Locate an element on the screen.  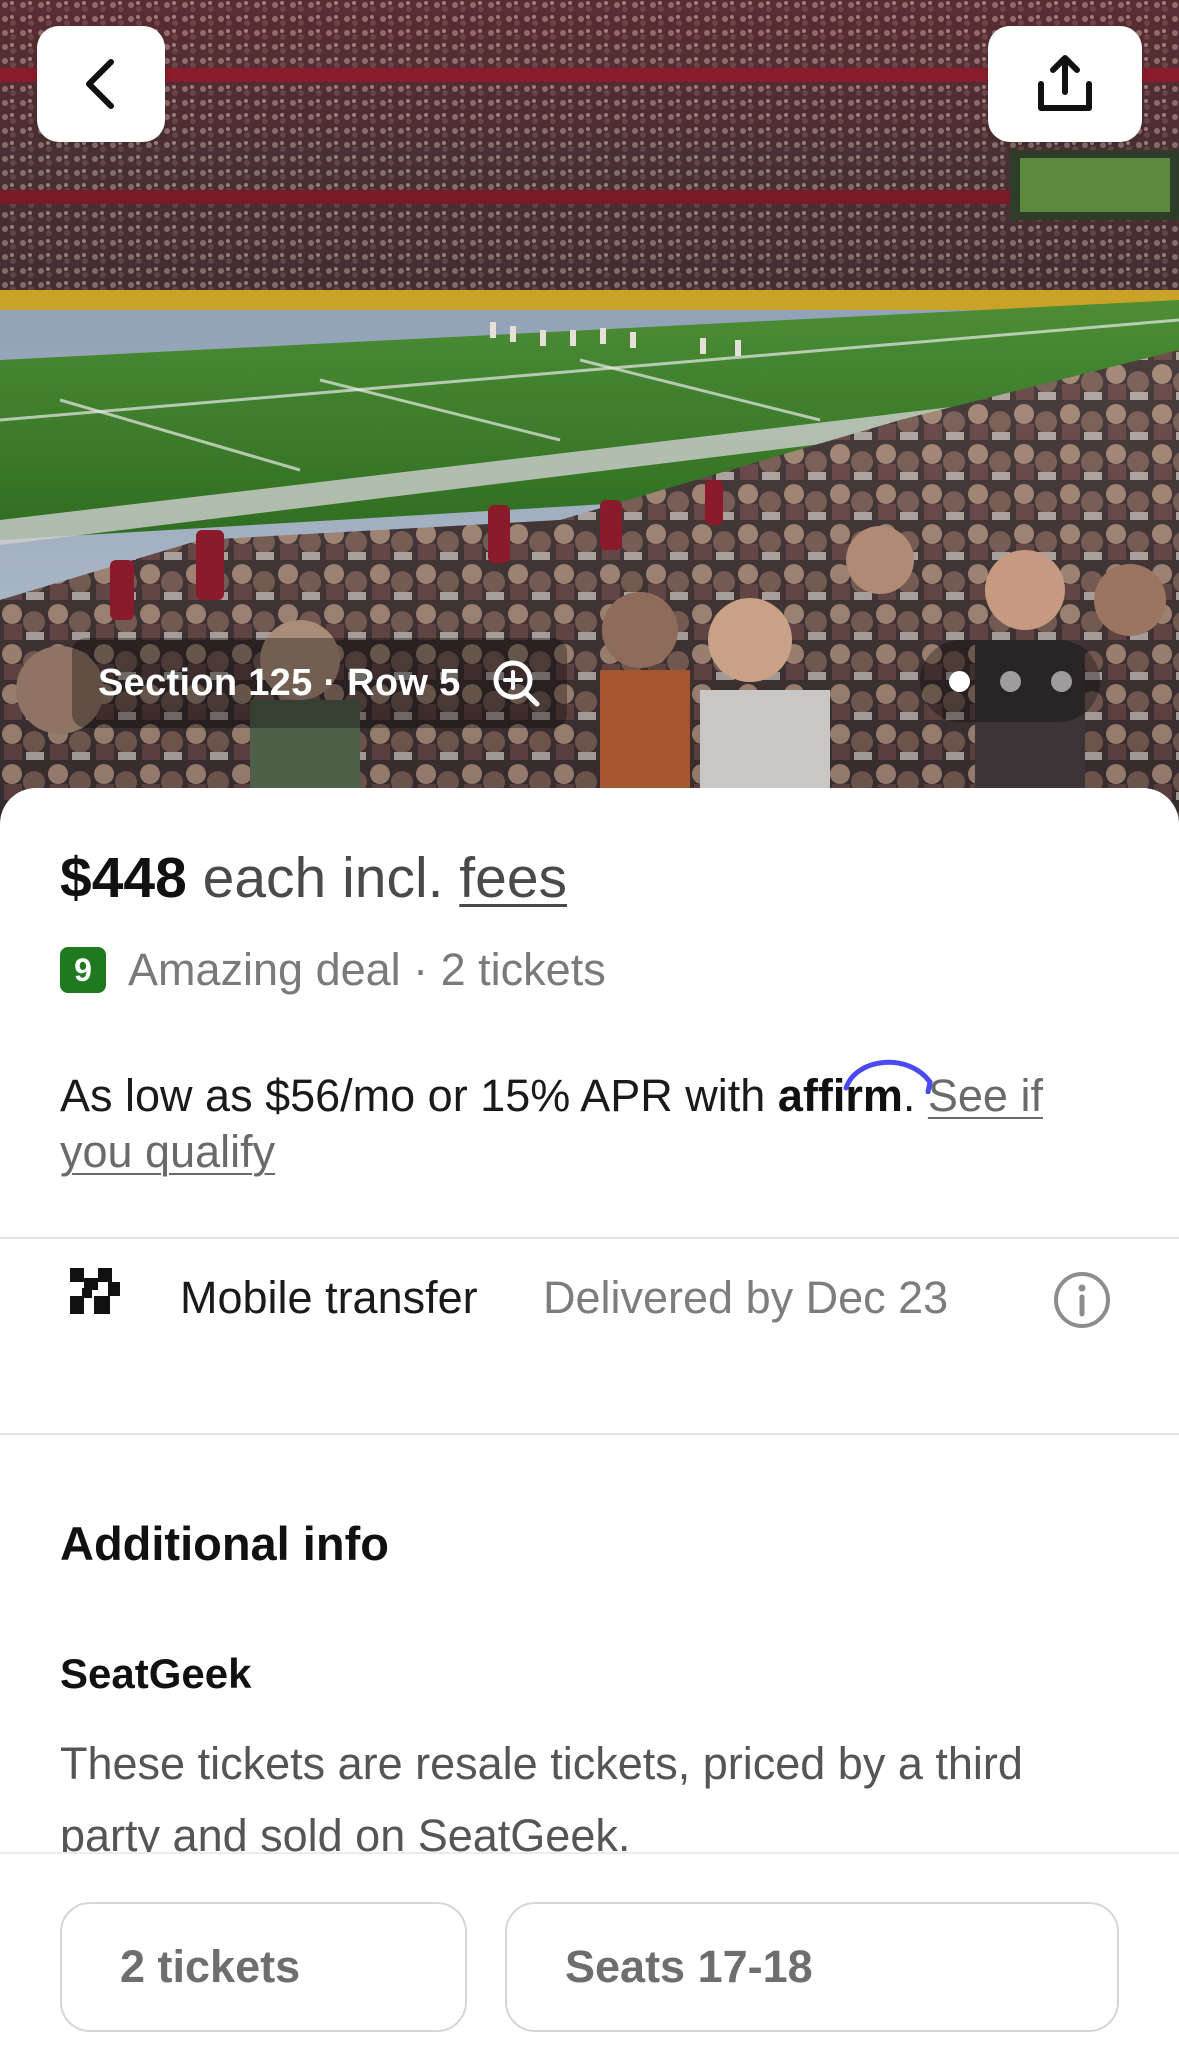
seats-selector: Seats 17-18 is located at coordinates (812, 1967).